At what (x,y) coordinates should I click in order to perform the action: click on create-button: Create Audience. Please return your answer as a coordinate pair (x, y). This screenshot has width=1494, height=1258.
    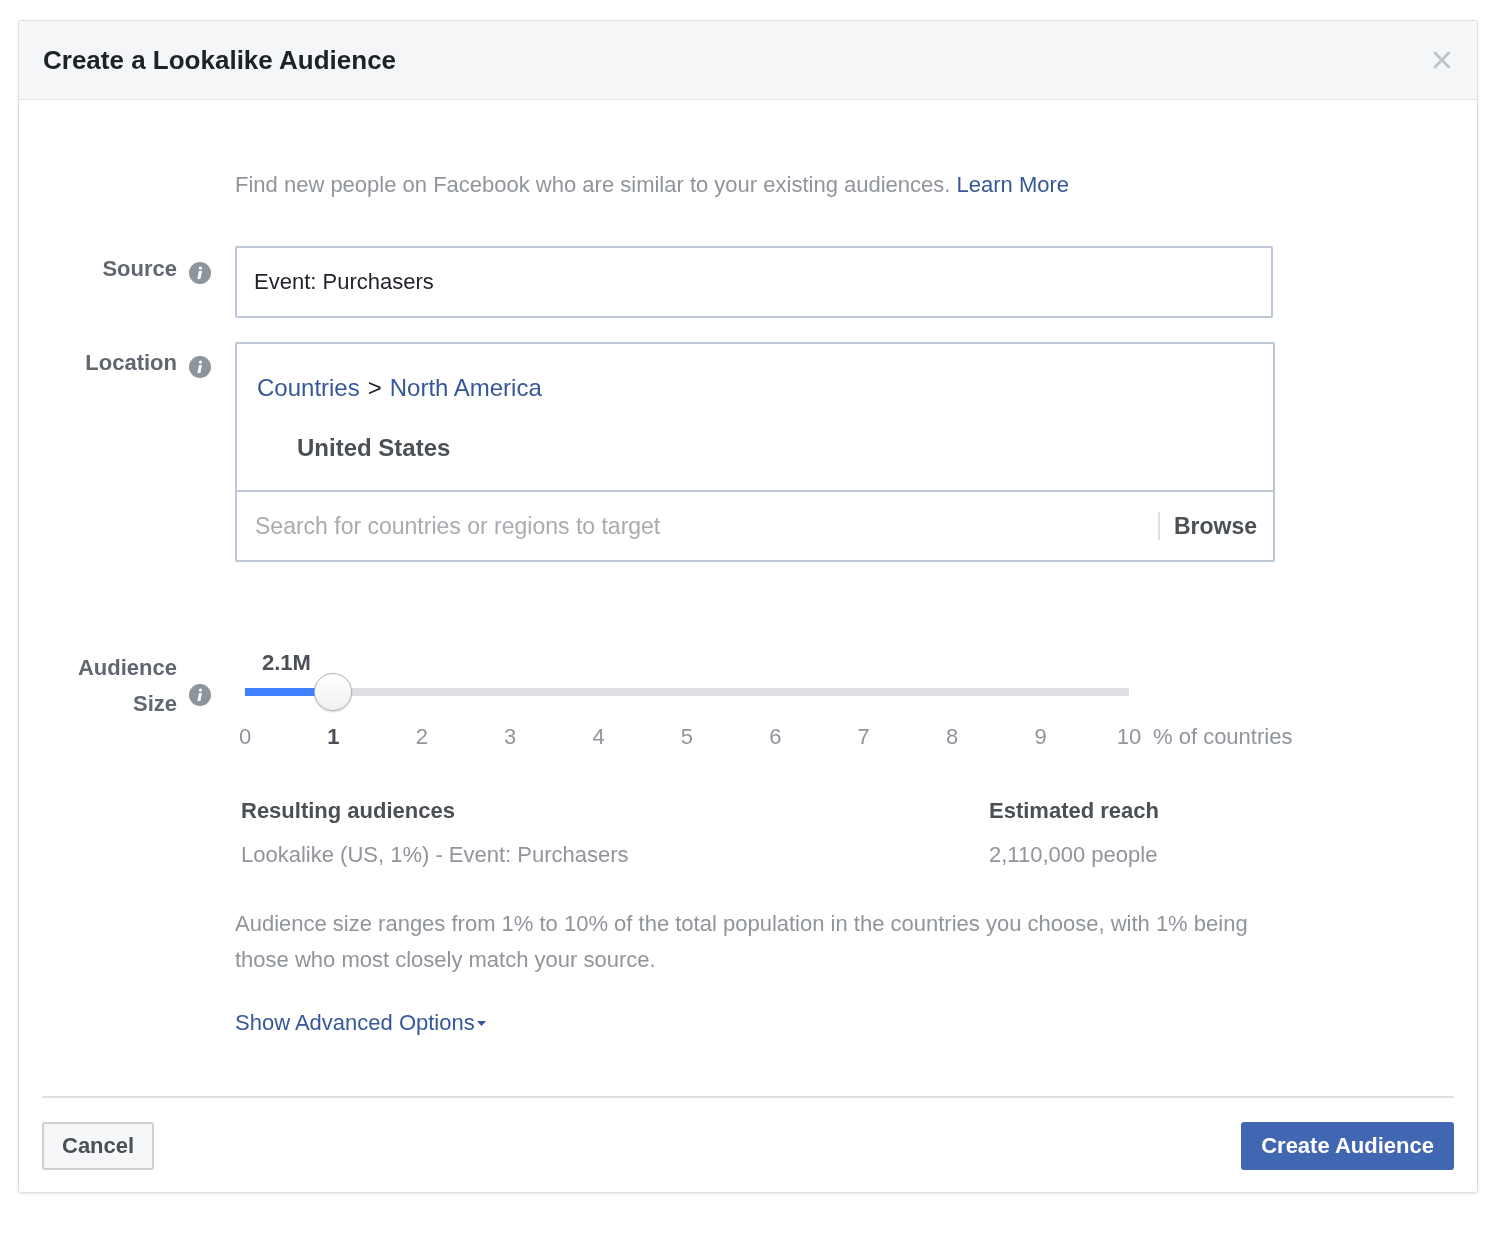
    Looking at the image, I should click on (1347, 1146).